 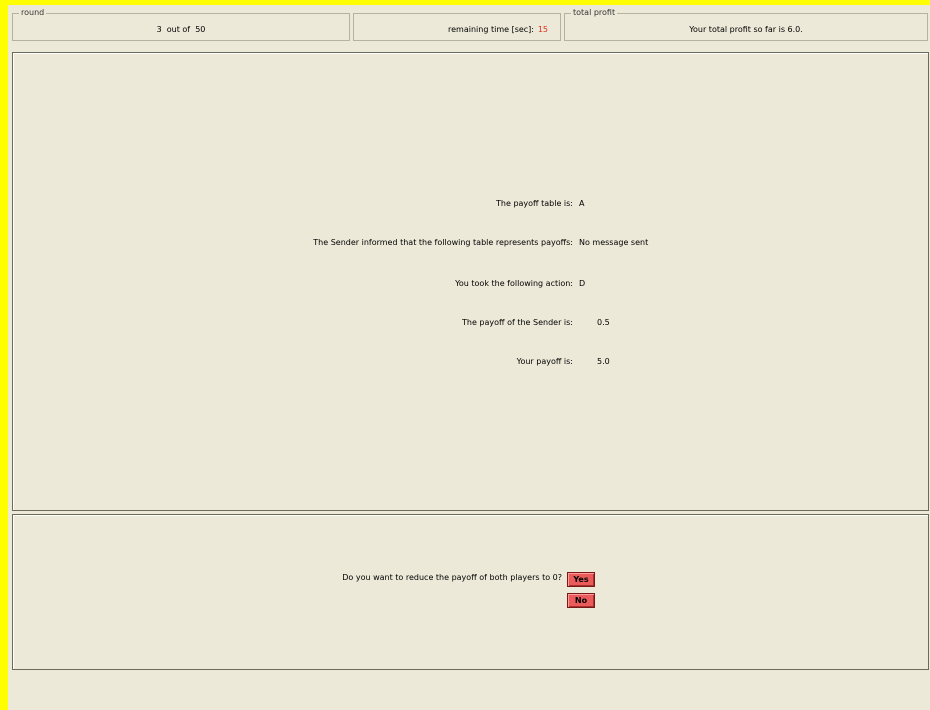 I want to click on round-group: round 3 out of 50, so click(x=181, y=24).